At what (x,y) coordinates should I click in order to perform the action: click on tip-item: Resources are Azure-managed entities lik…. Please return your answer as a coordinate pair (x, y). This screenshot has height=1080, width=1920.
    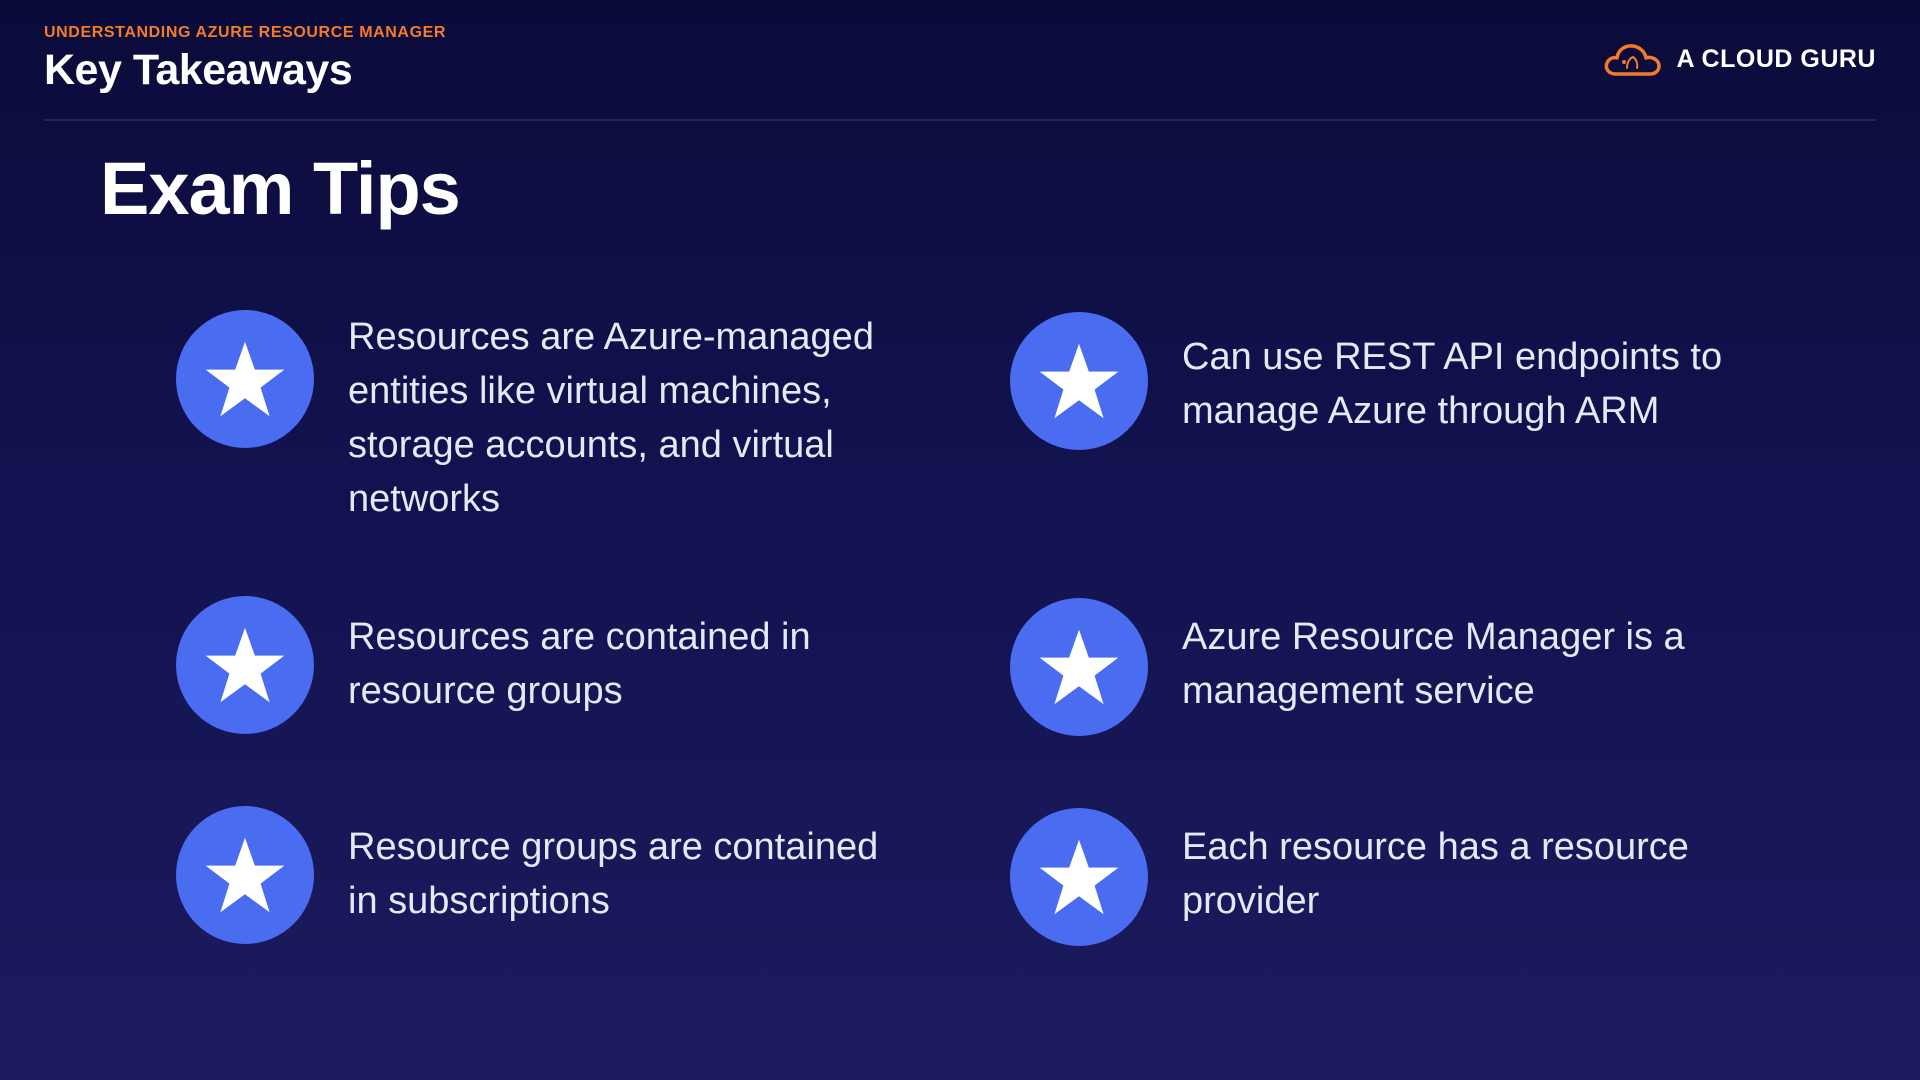
    Looking at the image, I should click on (556, 418).